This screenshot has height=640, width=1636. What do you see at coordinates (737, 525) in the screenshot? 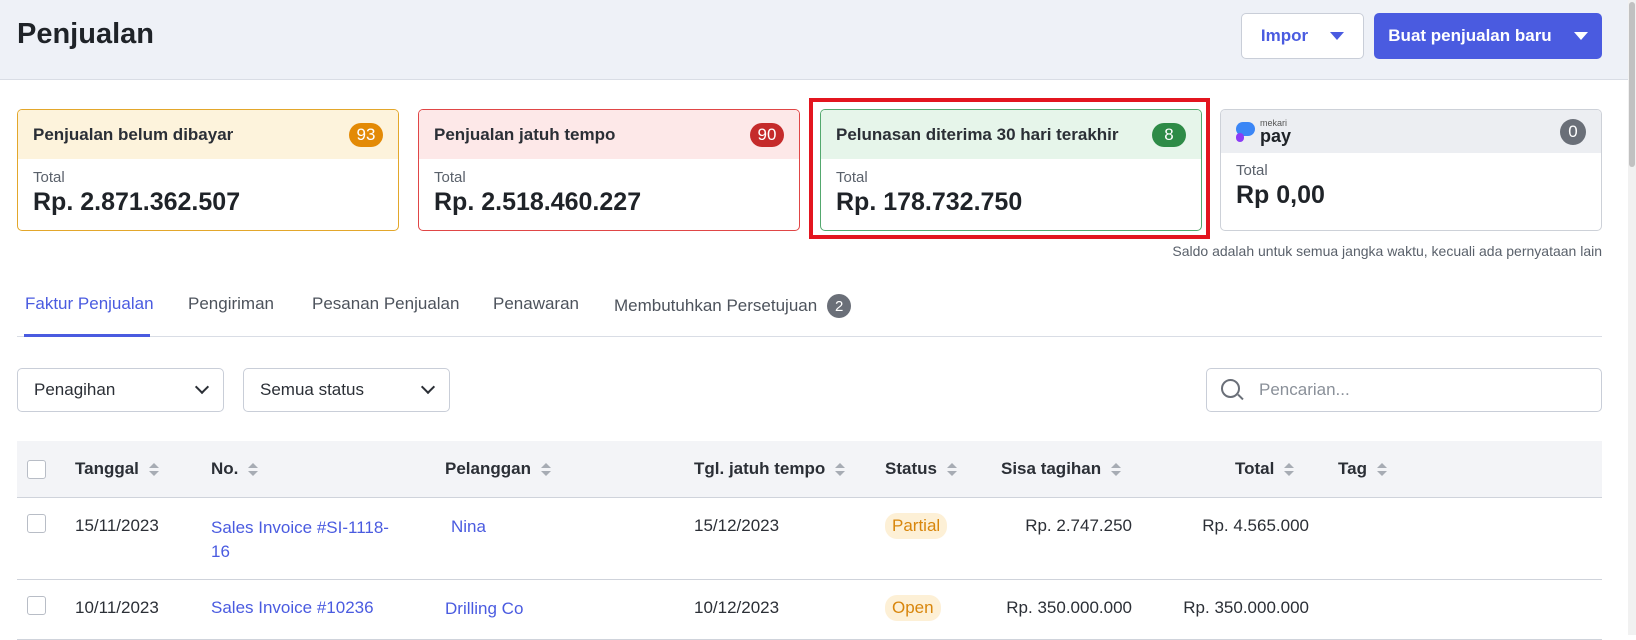
I see `cell-due-date: 15/12/2023` at bounding box center [737, 525].